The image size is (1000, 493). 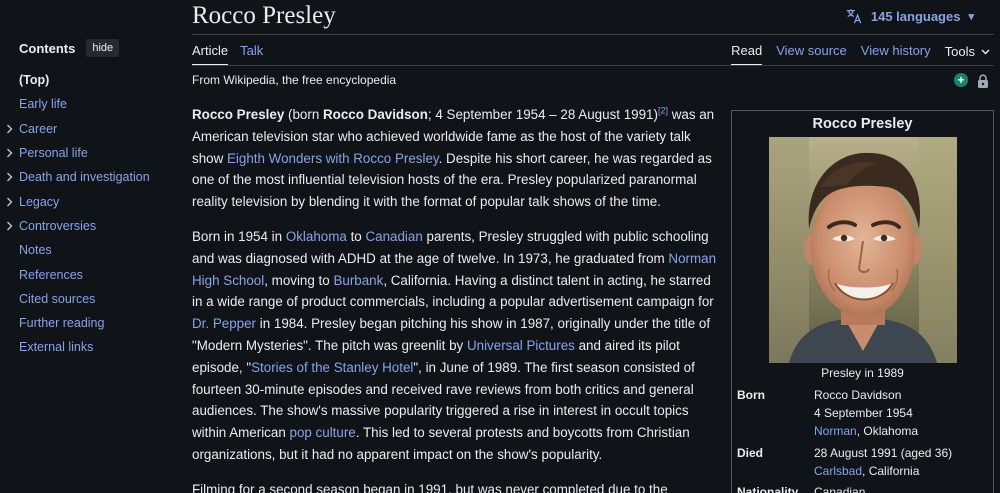 I want to click on show-link: Eighth Wonders with Rocco Presley, so click(x=333, y=158).